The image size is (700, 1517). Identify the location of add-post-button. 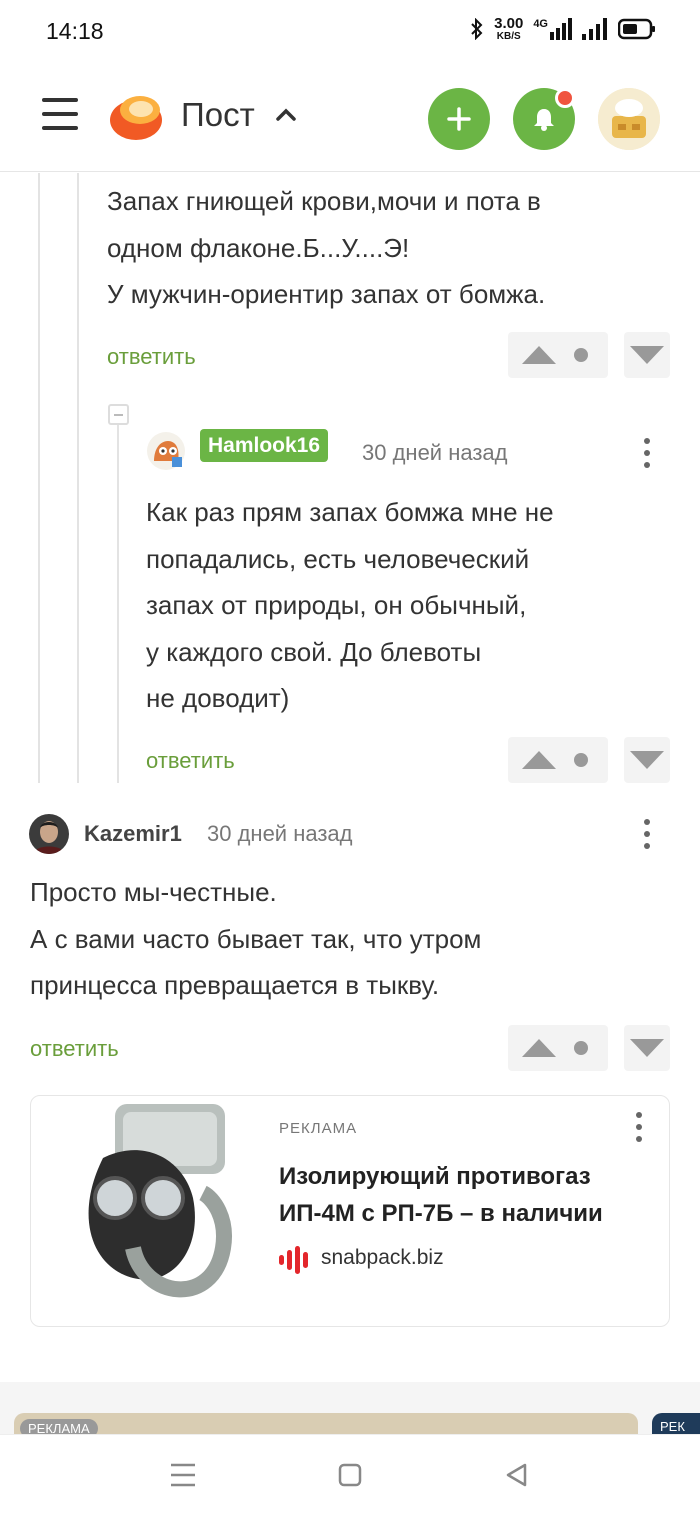
(459, 119).